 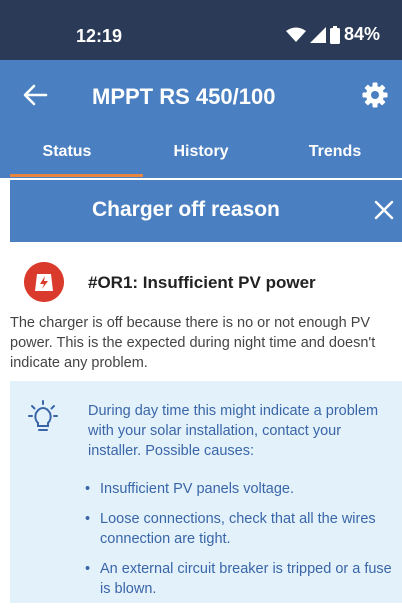 What do you see at coordinates (361, 34) in the screenshot?
I see `battery-percent: 84%` at bounding box center [361, 34].